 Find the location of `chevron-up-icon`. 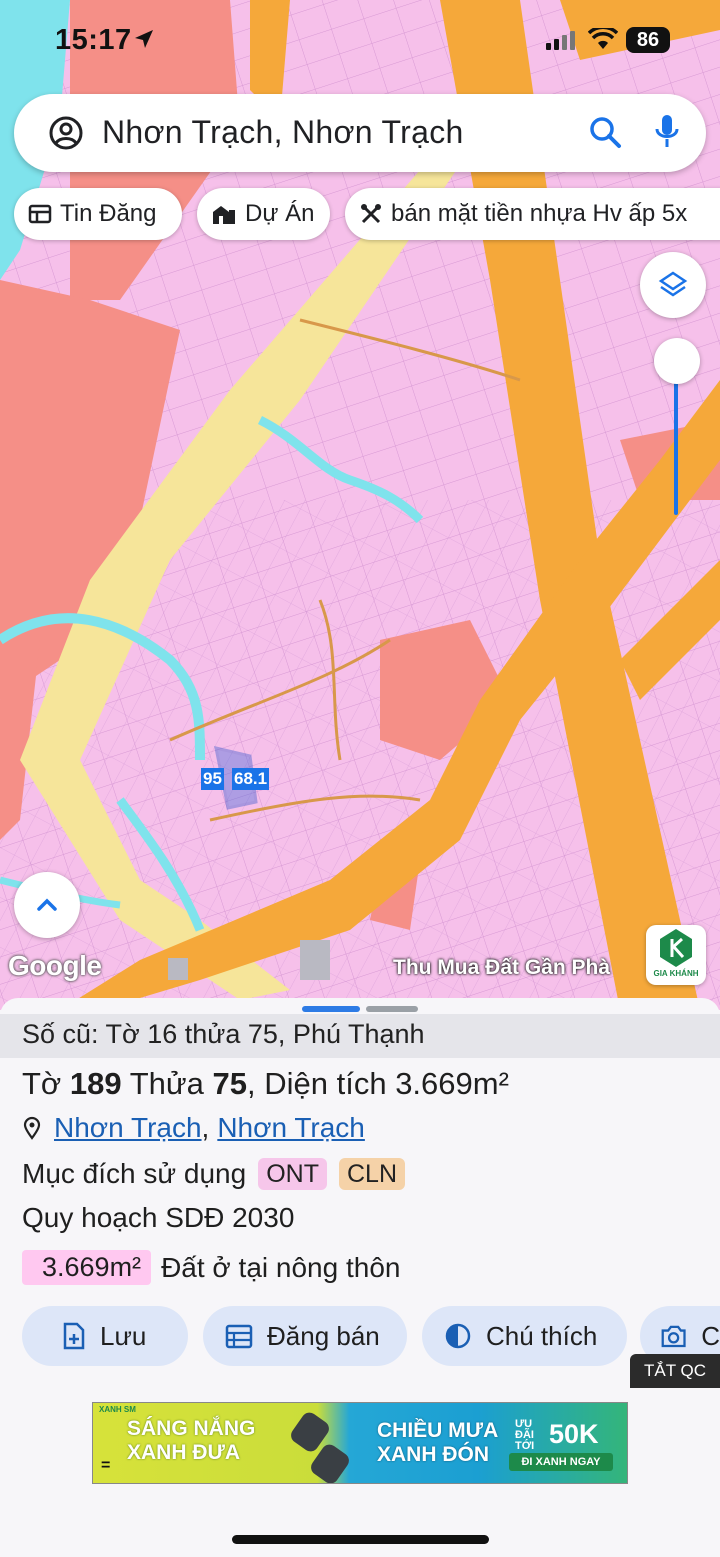

chevron-up-icon is located at coordinates (47, 904).